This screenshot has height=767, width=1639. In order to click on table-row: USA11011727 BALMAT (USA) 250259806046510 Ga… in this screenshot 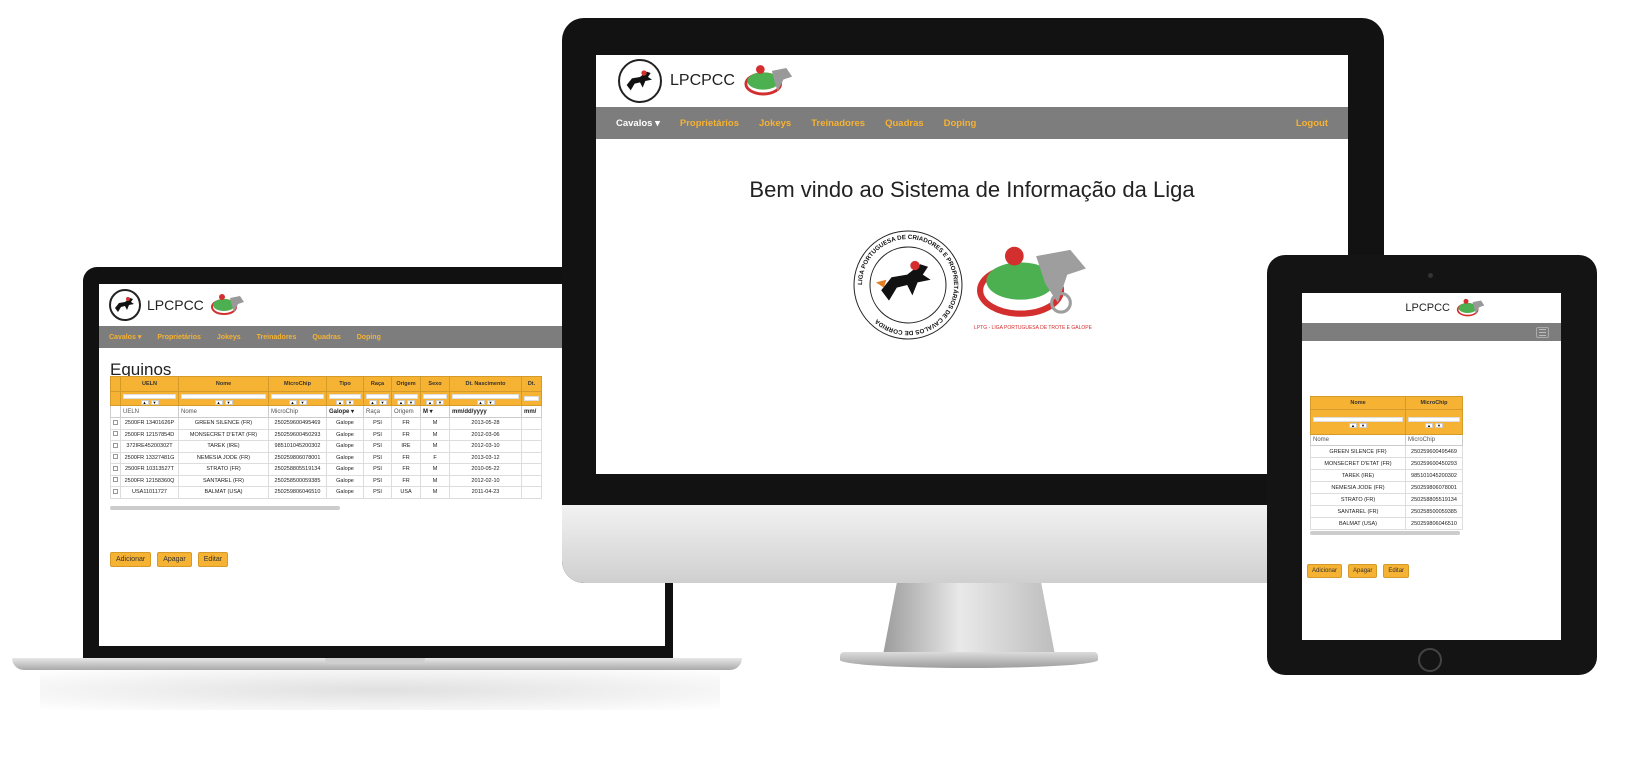, I will do `click(326, 492)`.